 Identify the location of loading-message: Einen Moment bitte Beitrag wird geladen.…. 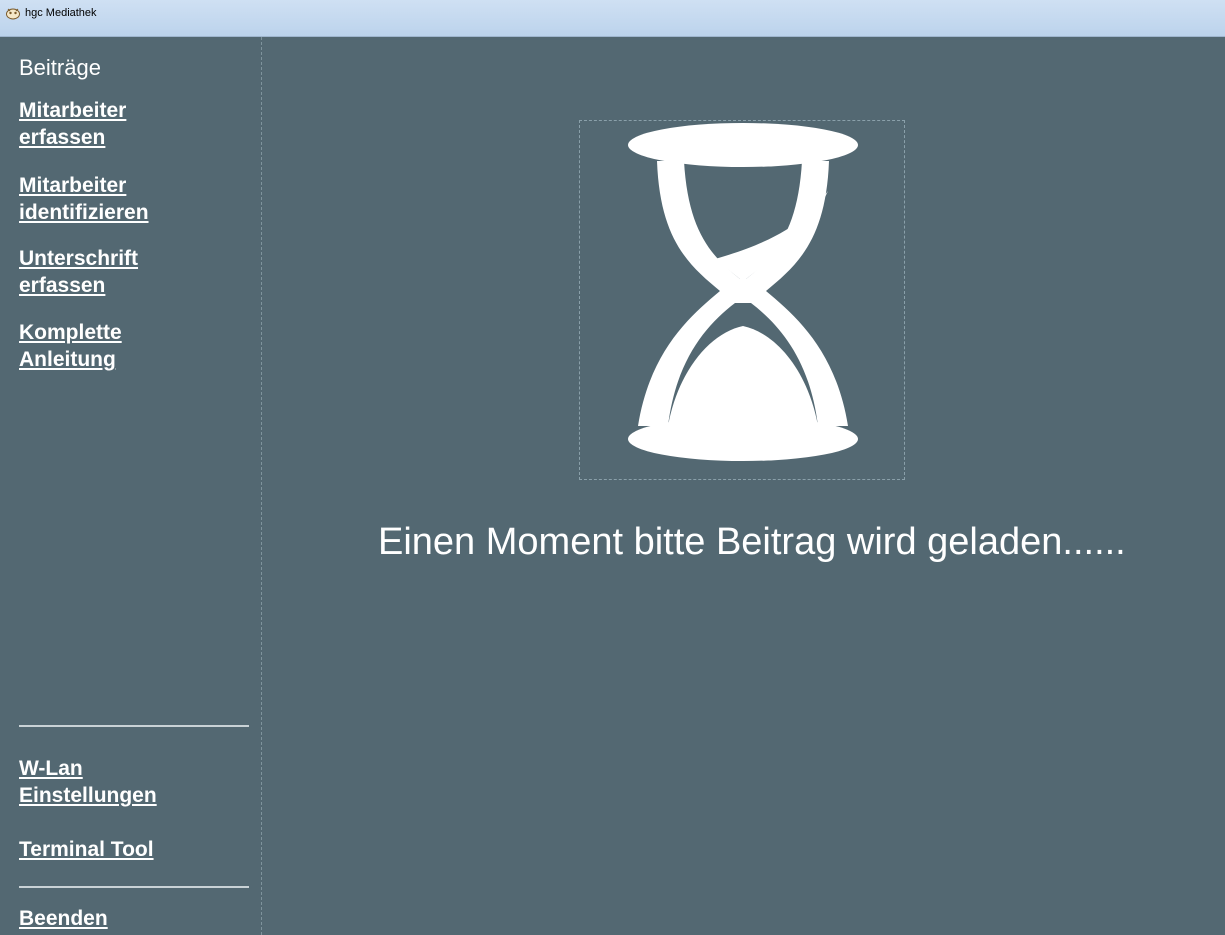
(752, 542).